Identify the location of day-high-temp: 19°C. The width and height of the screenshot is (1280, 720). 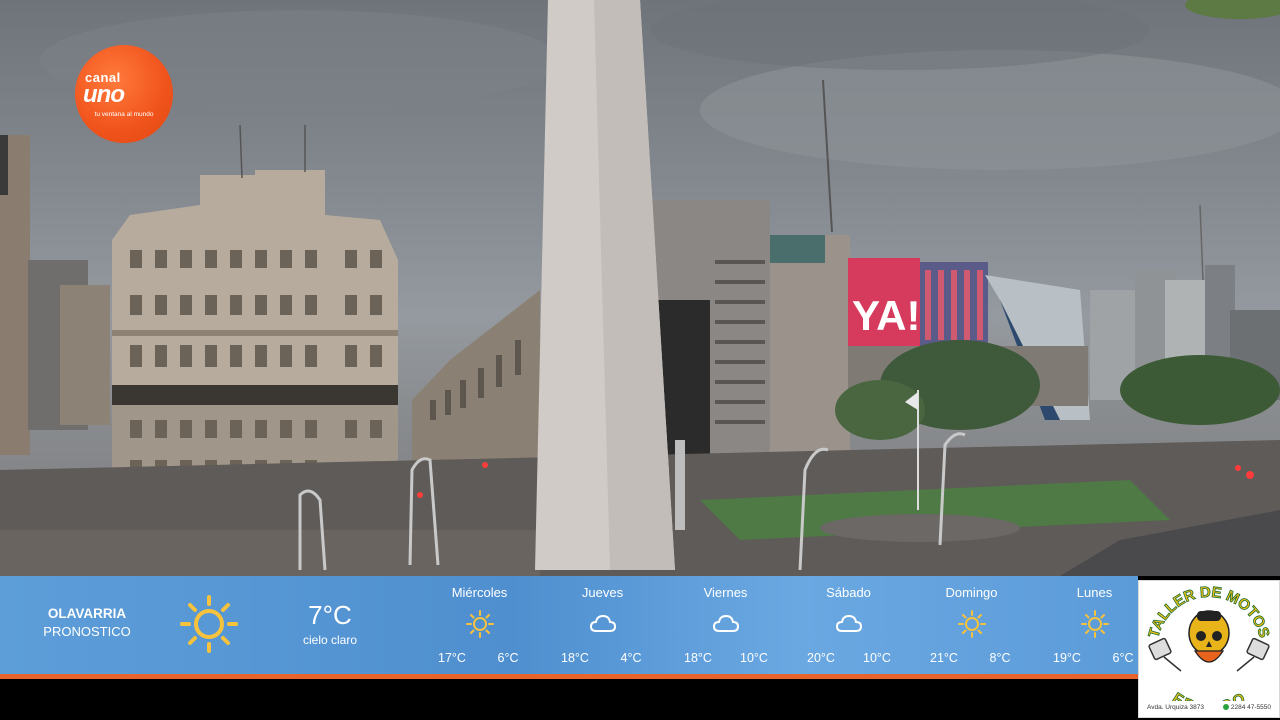
(1067, 658).